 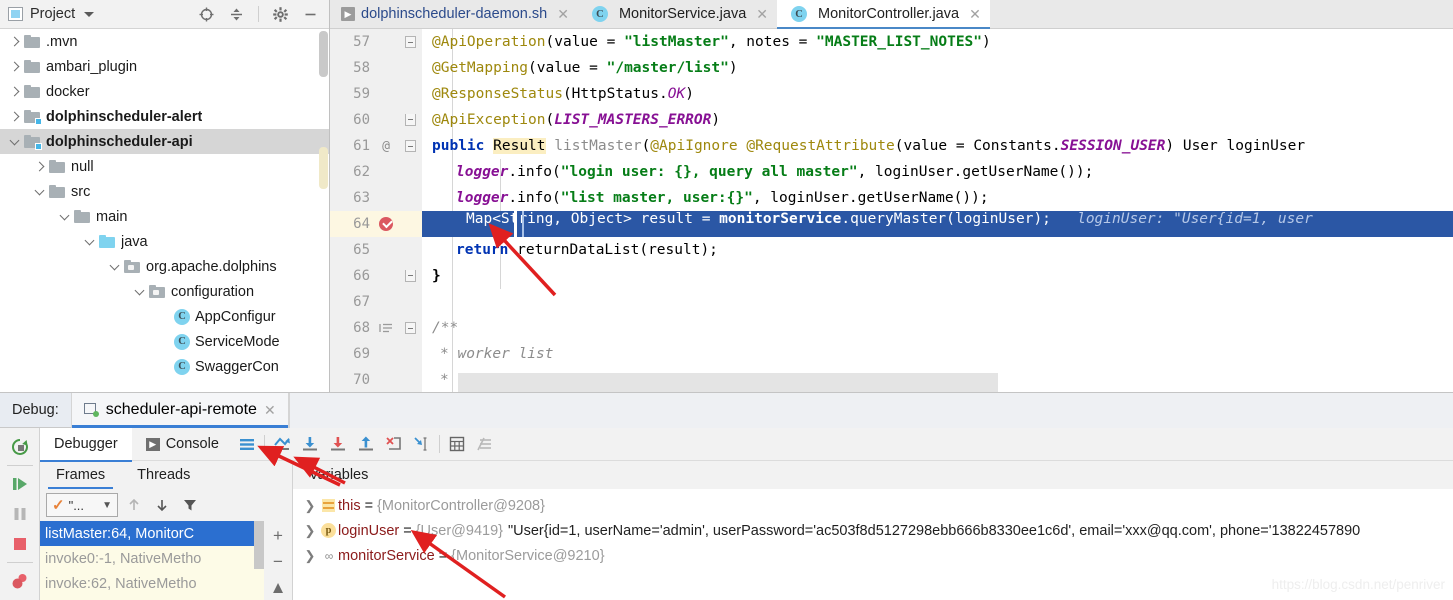 What do you see at coordinates (338, 475) in the screenshot?
I see `tab-variables: Variables` at bounding box center [338, 475].